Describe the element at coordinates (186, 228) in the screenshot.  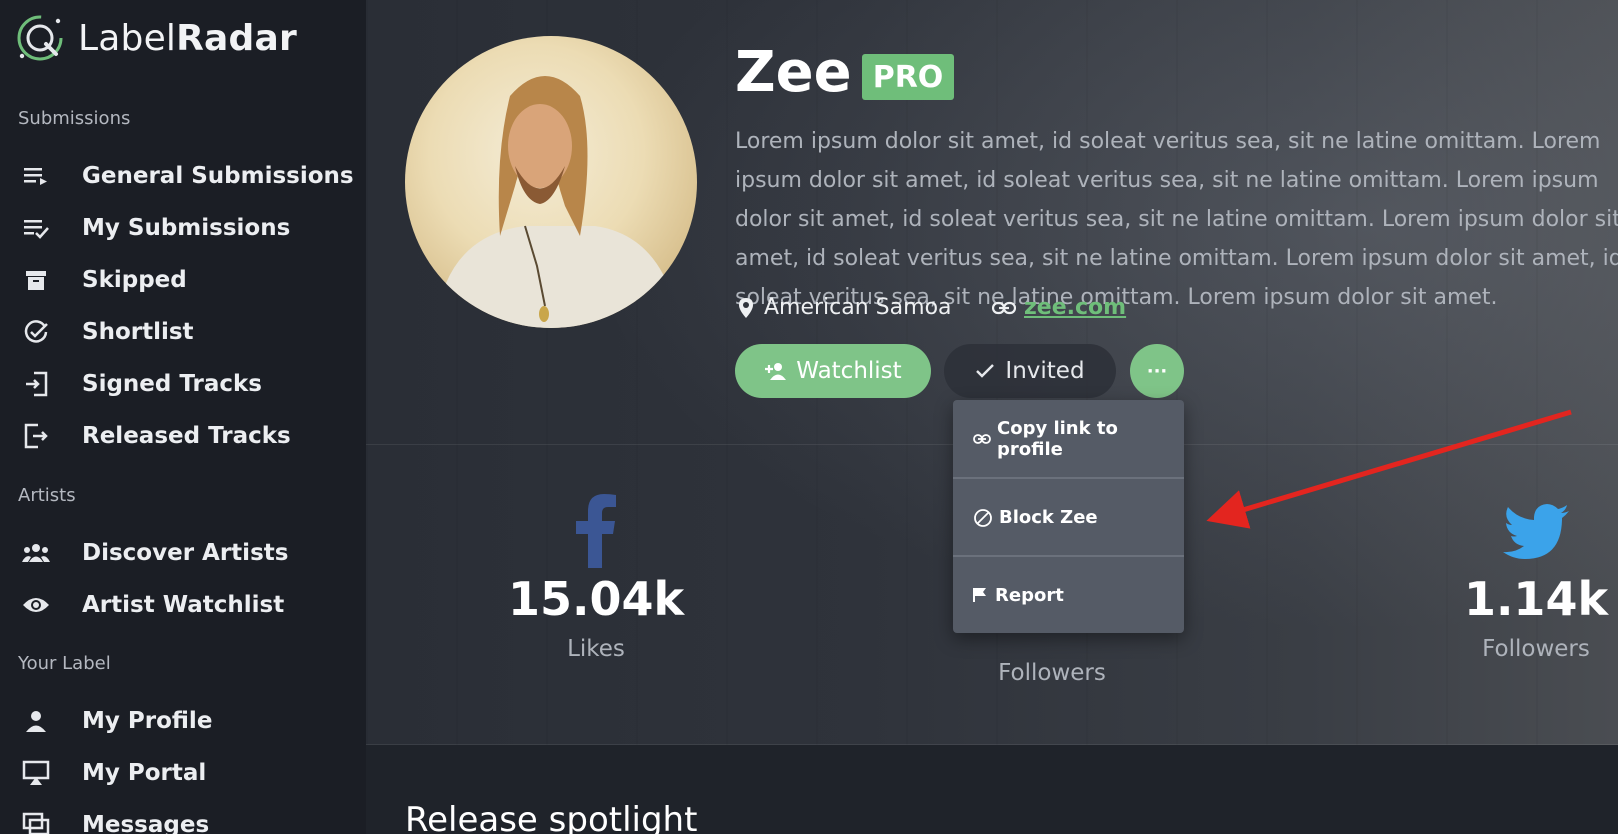
I see `sidebar-item-label: My Submissions` at that location.